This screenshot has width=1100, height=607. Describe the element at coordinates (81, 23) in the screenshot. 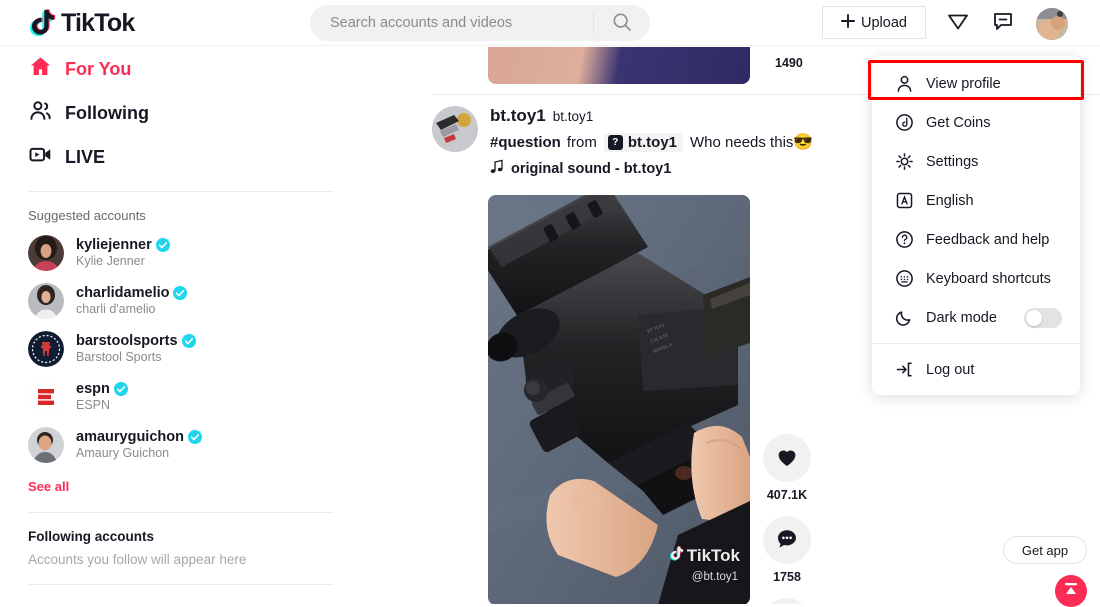

I see `tiktok-logo: TikTok` at that location.